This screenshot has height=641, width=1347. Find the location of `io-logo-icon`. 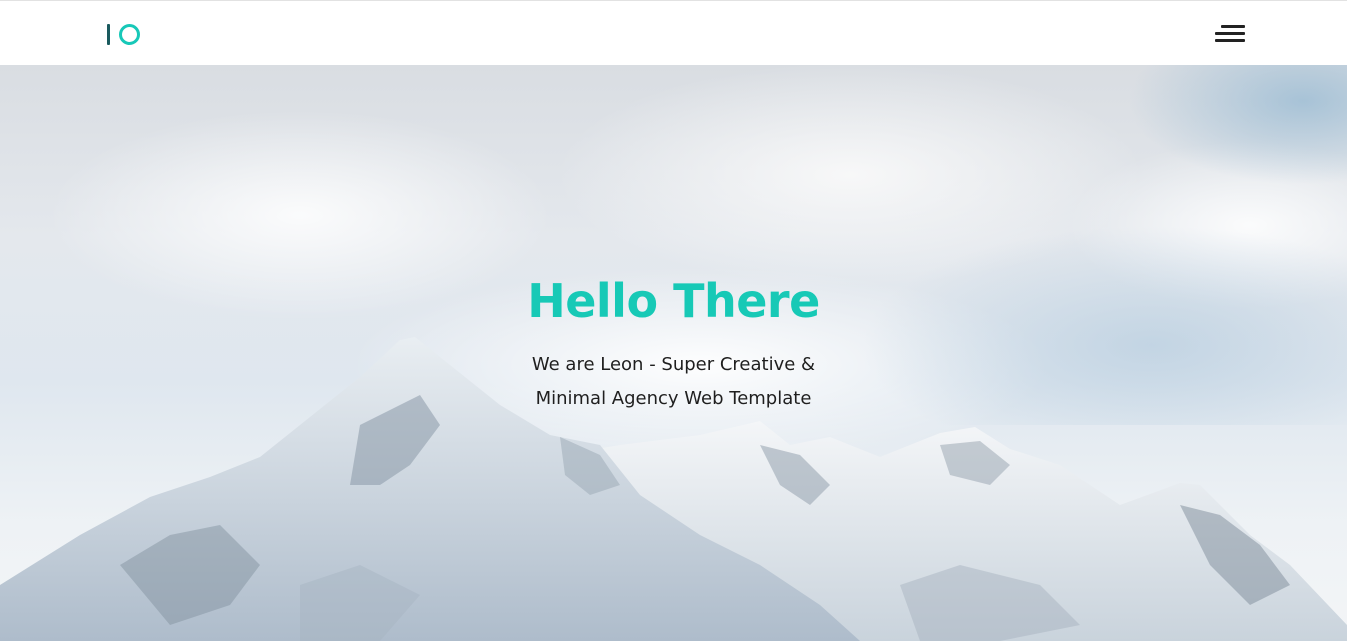

io-logo-icon is located at coordinates (125, 34).